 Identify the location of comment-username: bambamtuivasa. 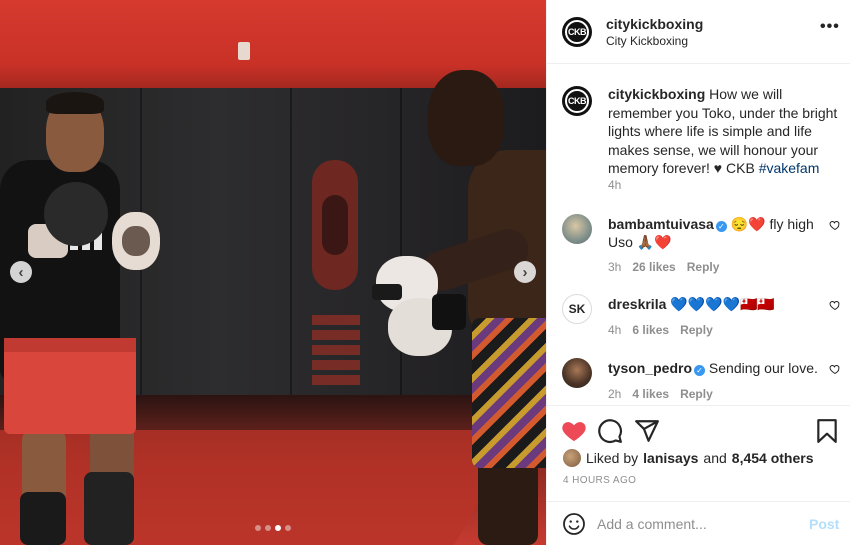
(661, 224).